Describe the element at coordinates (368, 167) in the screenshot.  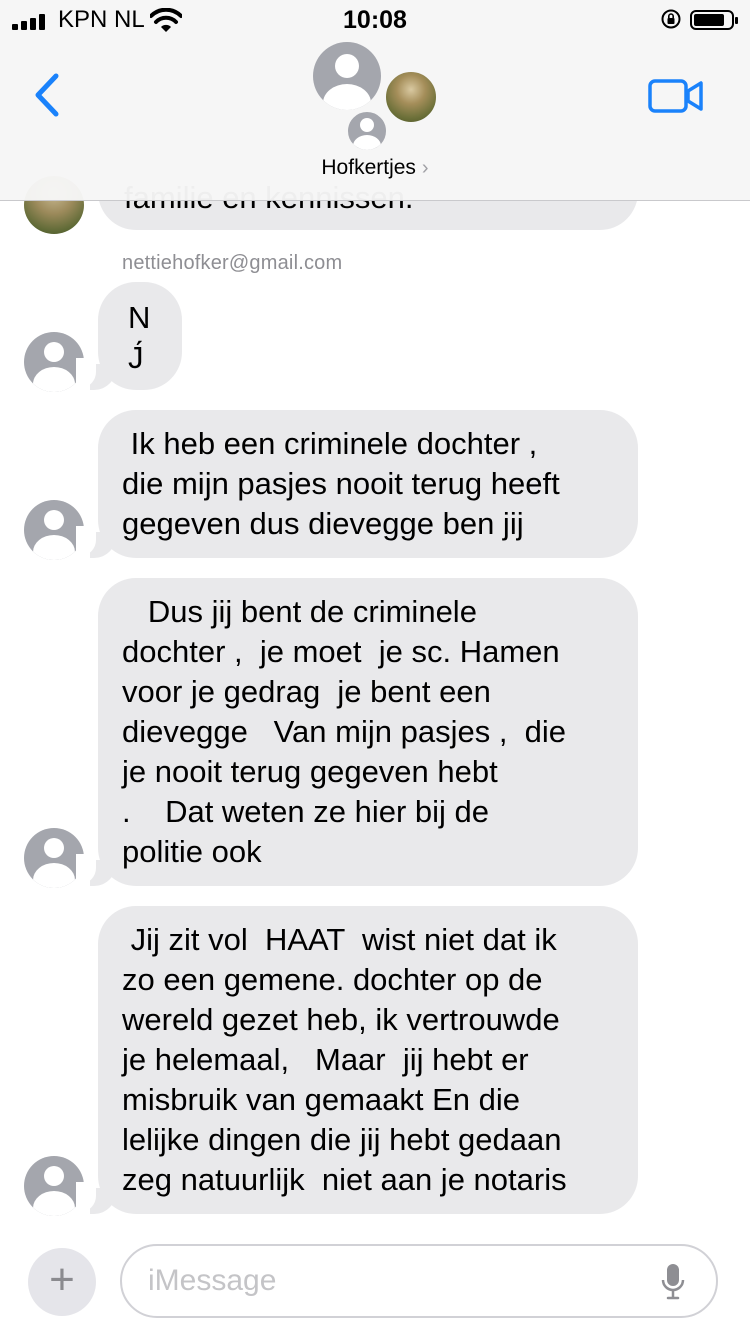
I see `group-name: Hofkertjes` at that location.